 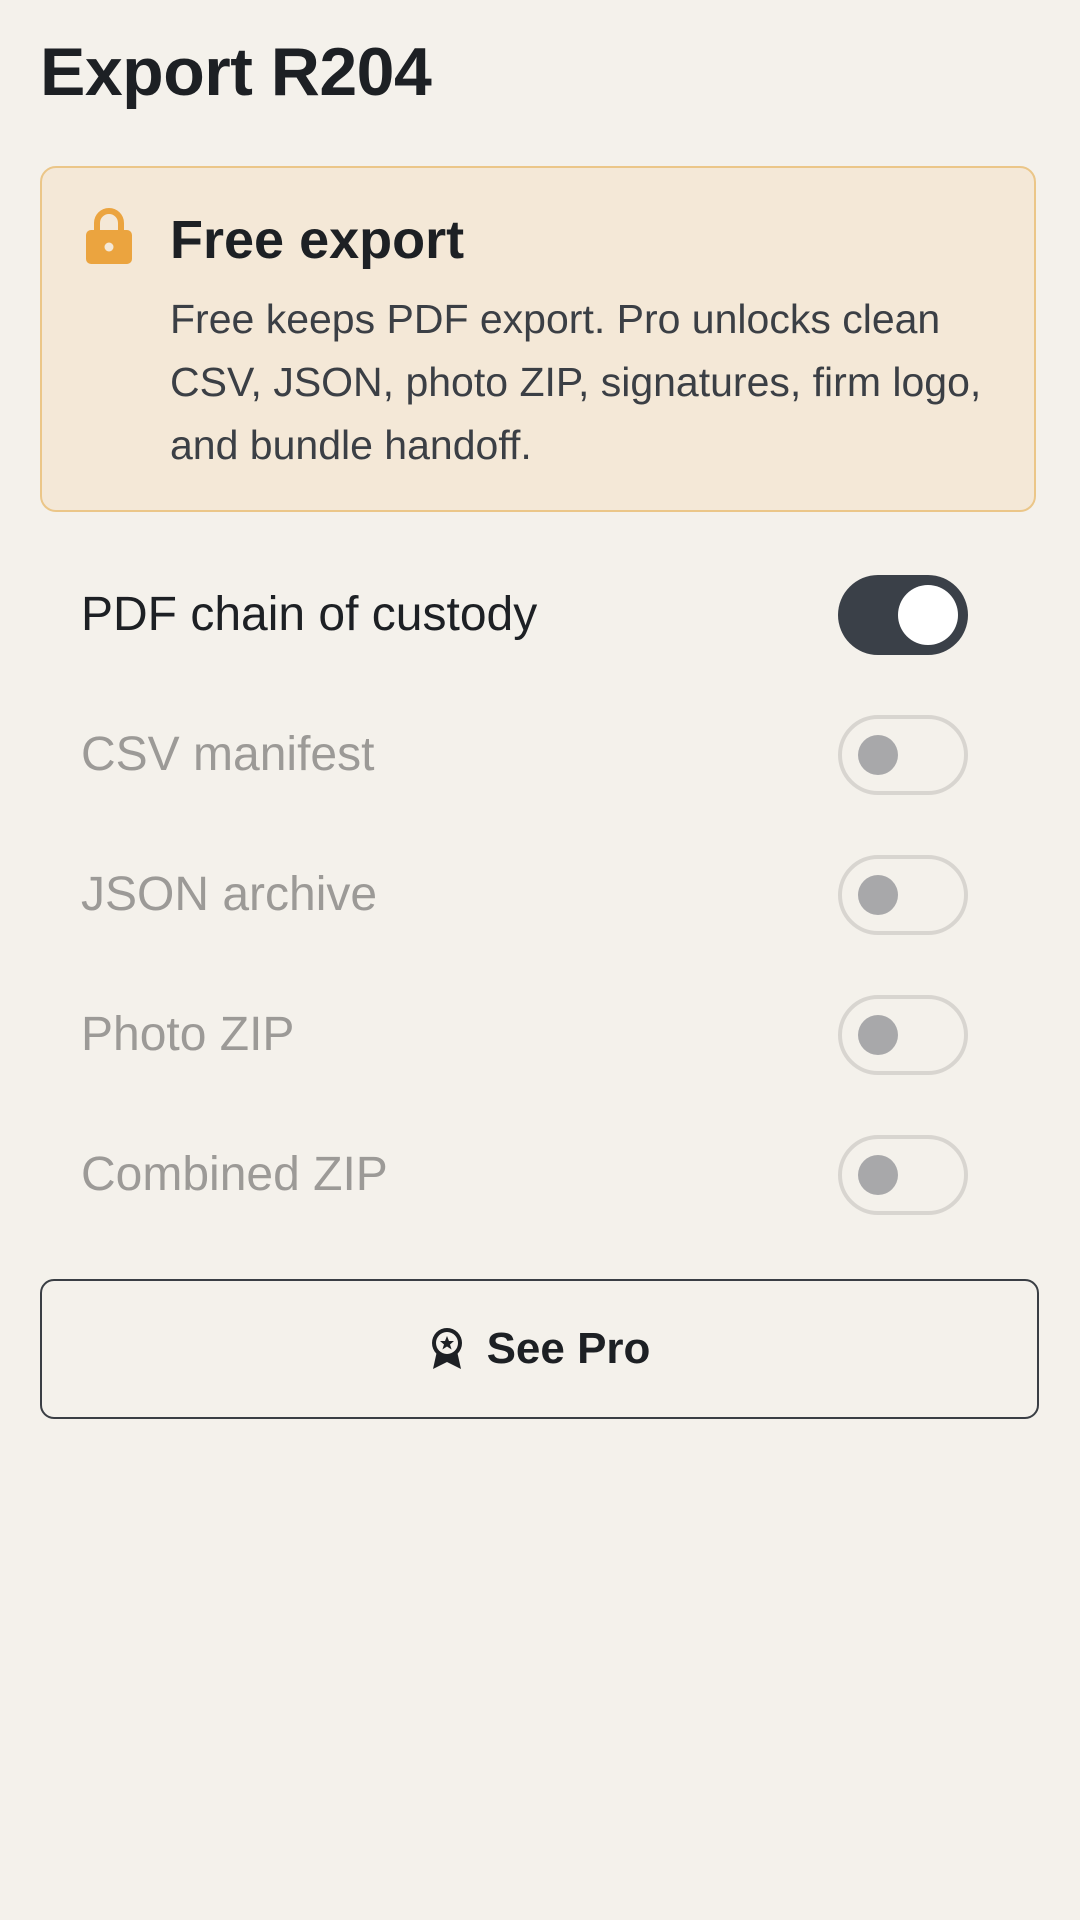 What do you see at coordinates (446, 1348) in the screenshot?
I see `award-icon` at bounding box center [446, 1348].